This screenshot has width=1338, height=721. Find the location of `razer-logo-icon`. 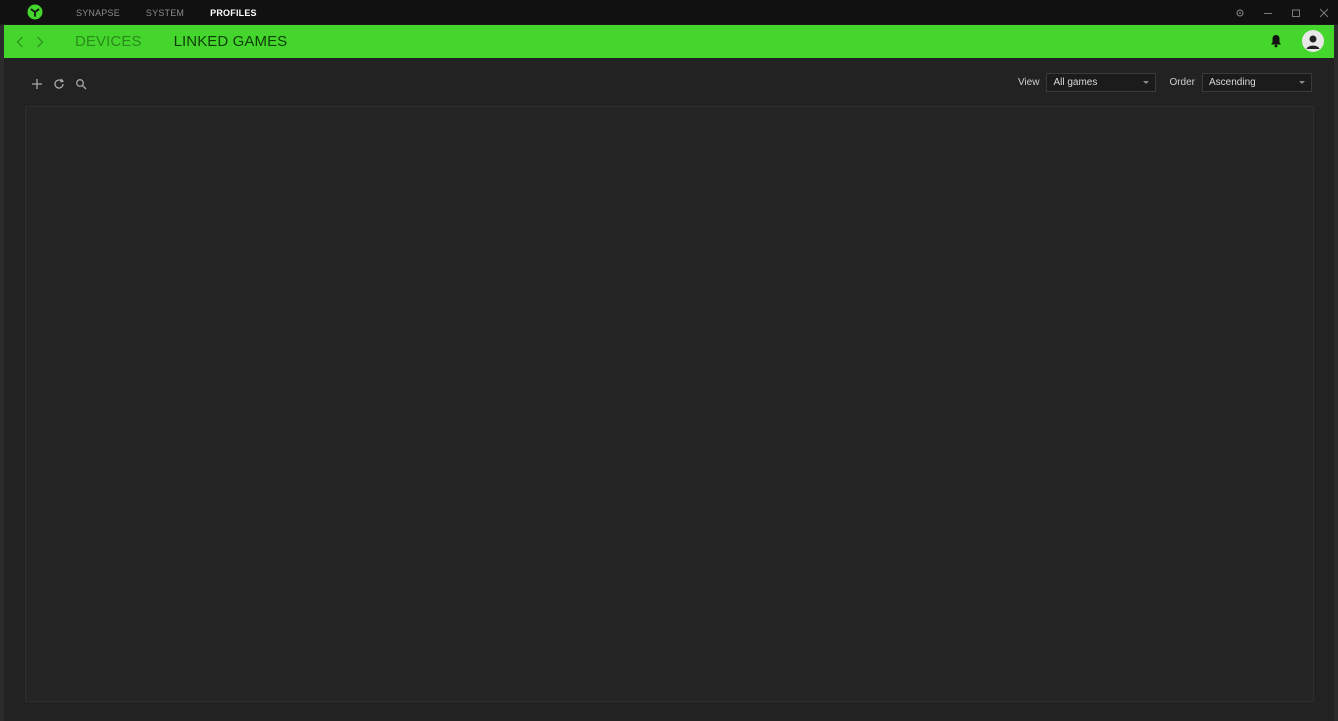

razer-logo-icon is located at coordinates (35, 12).